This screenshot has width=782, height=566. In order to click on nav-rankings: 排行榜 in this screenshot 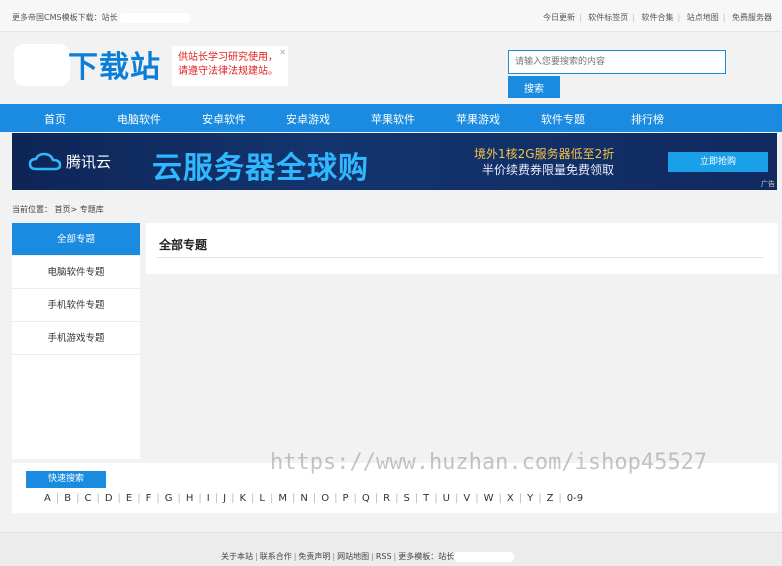, I will do `click(647, 119)`.